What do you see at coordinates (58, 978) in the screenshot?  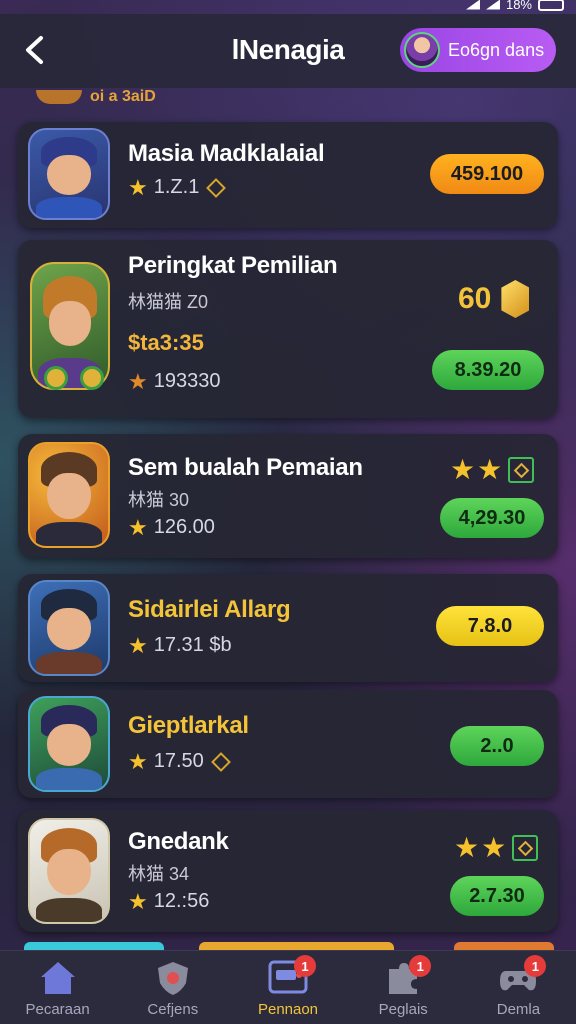 I see `home-icon` at bounding box center [58, 978].